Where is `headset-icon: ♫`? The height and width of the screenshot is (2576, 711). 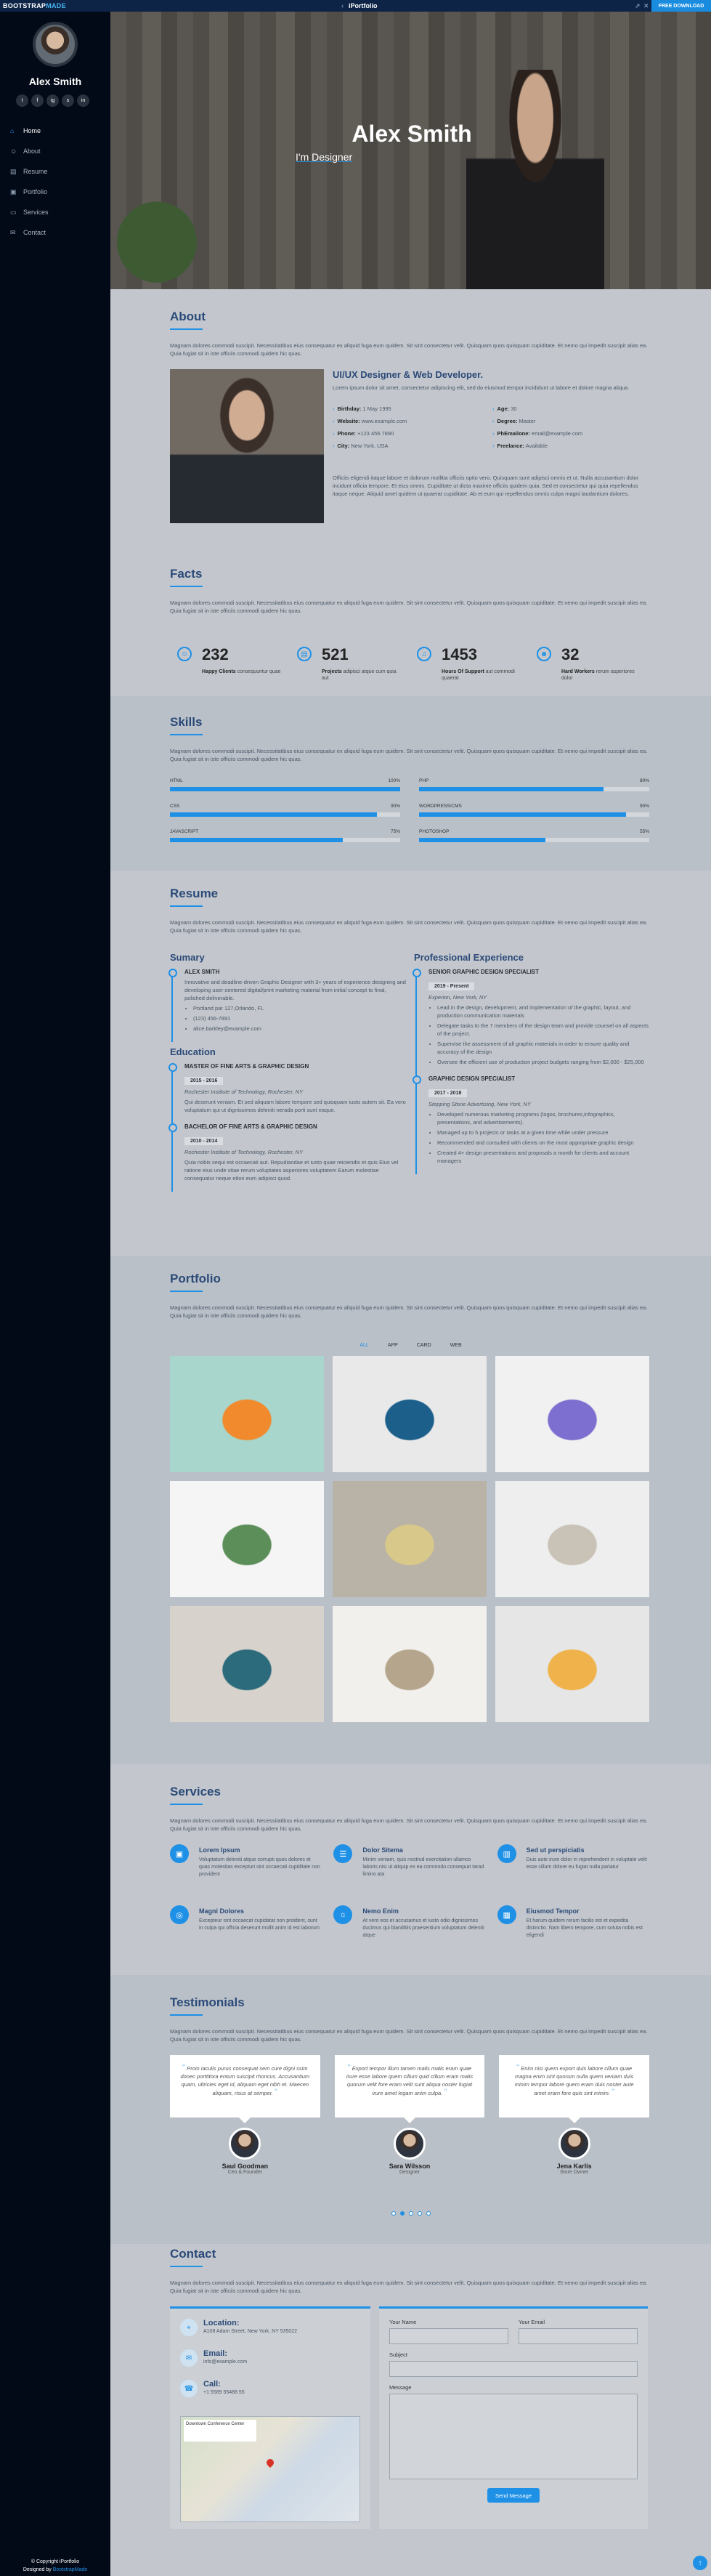
headset-icon: ♫ is located at coordinates (424, 654).